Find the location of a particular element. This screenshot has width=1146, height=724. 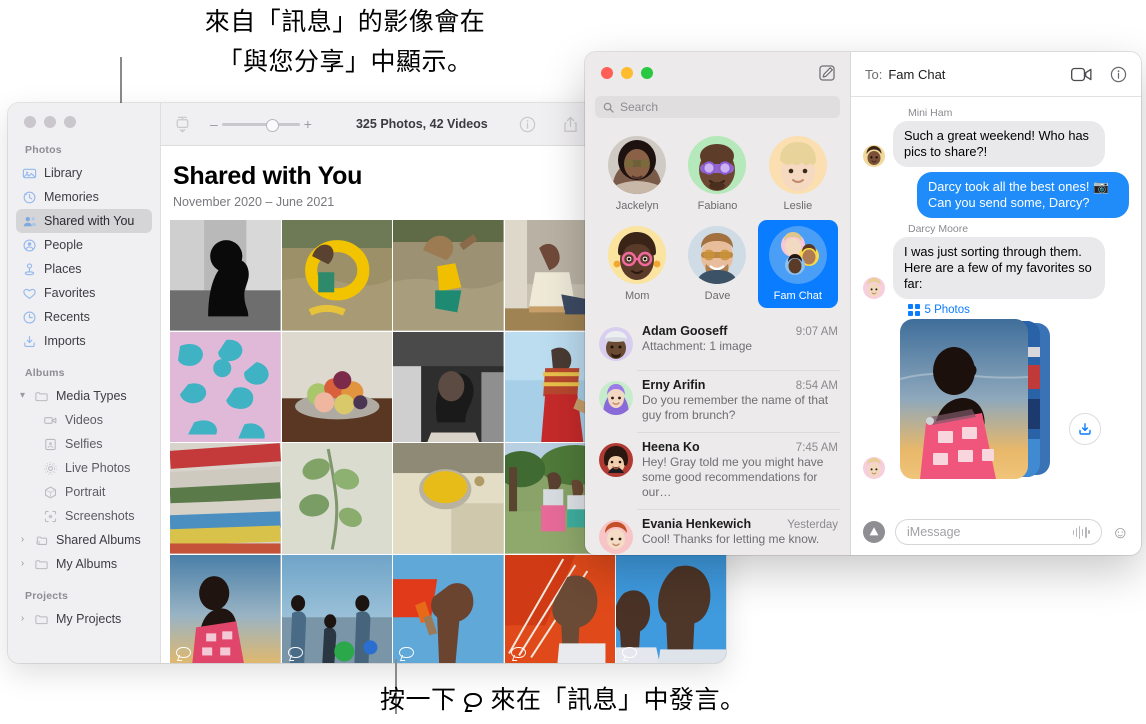

pinned-conversation-jackelyn: Jackelyn is located at coordinates (637, 174).